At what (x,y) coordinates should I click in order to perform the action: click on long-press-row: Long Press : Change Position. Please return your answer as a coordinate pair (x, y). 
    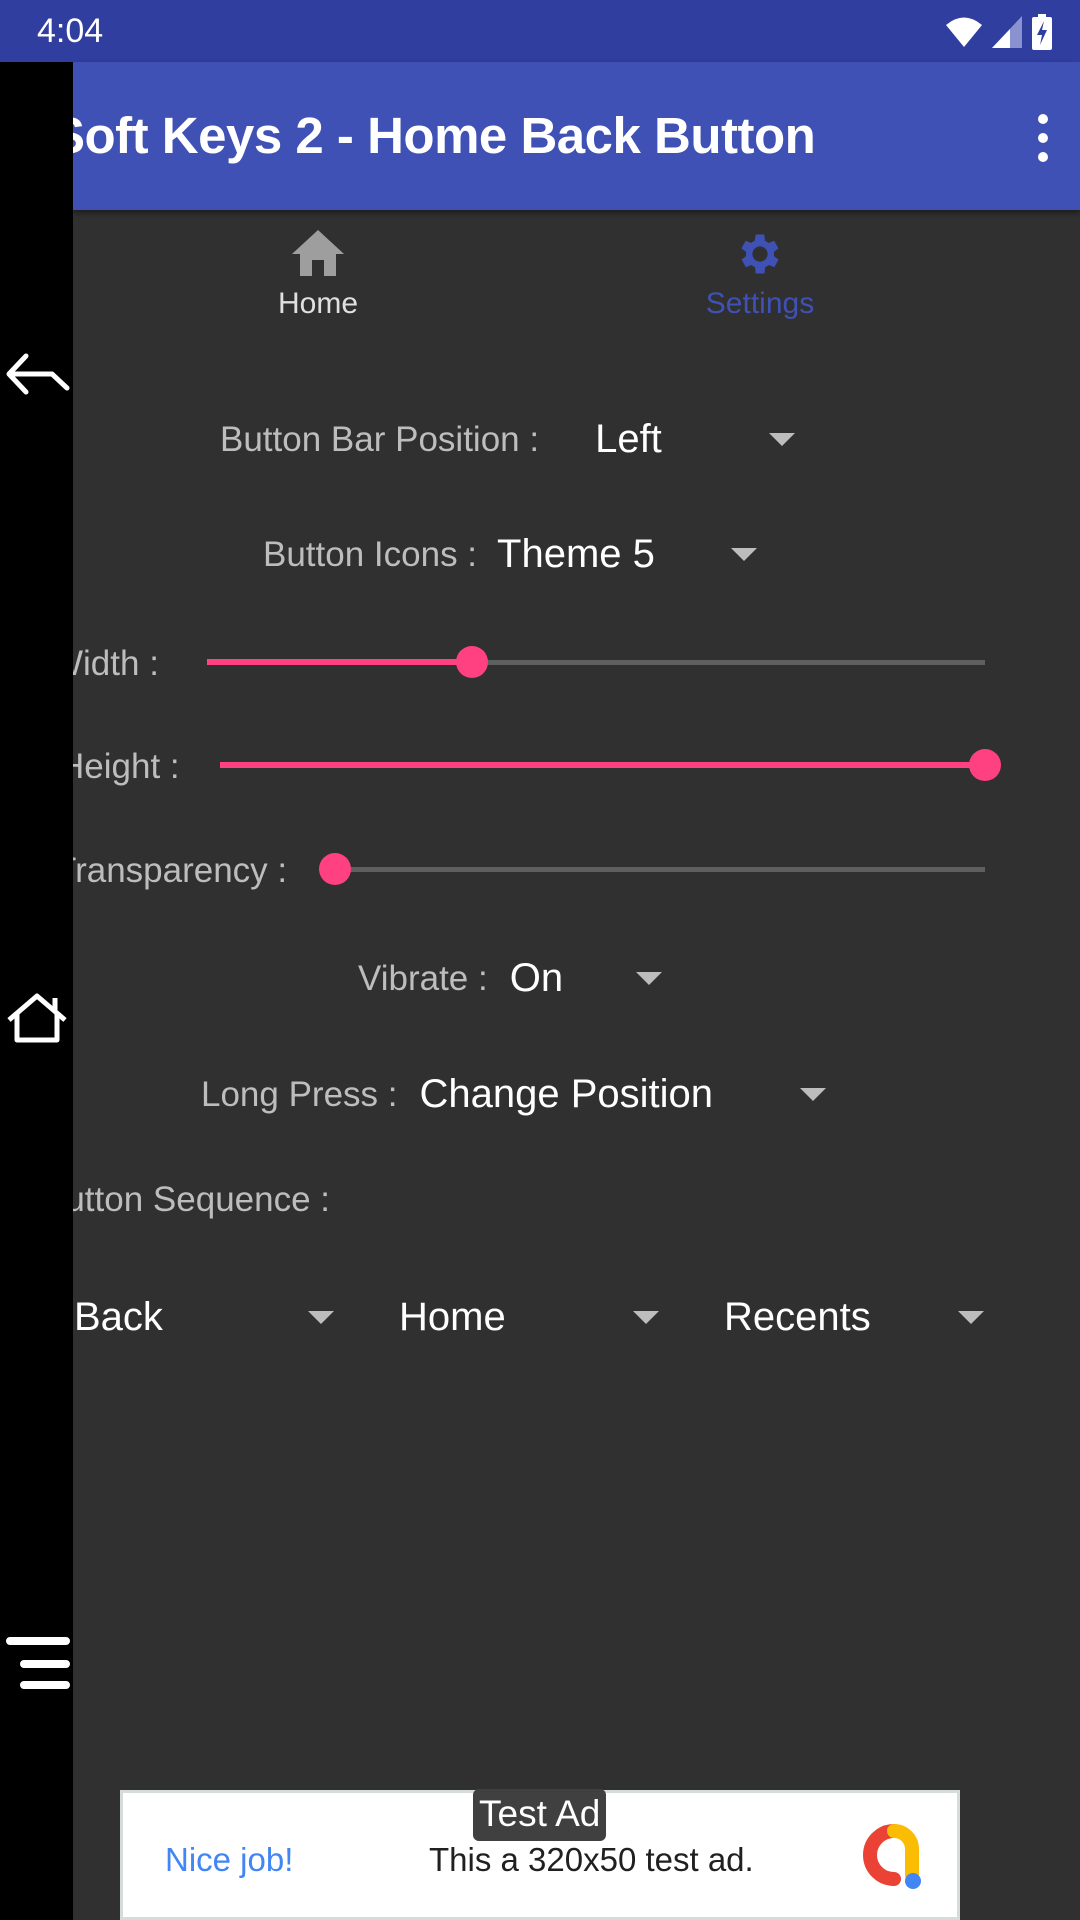
    Looking at the image, I should click on (513, 1094).